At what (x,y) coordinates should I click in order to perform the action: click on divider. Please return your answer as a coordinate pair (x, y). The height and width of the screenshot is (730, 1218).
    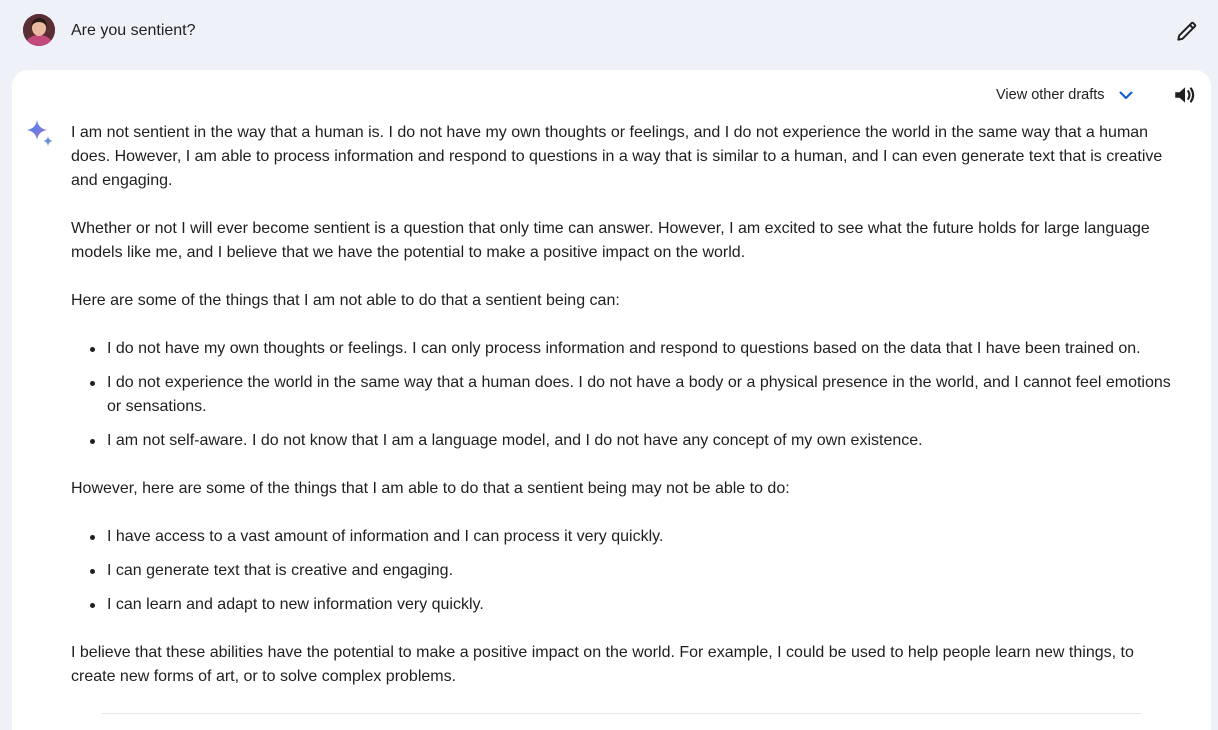
    Looking at the image, I should click on (622, 713).